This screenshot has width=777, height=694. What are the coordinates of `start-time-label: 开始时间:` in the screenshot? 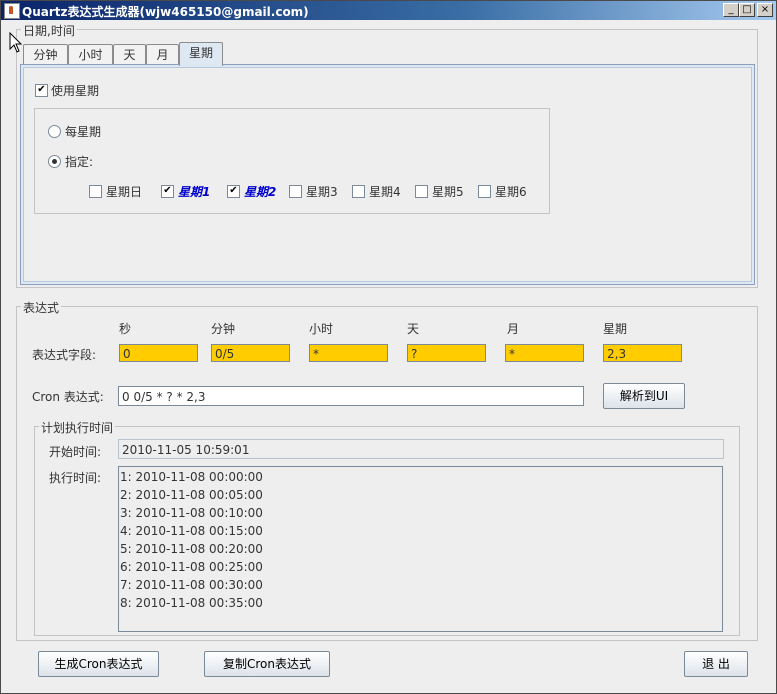 It's located at (75, 452).